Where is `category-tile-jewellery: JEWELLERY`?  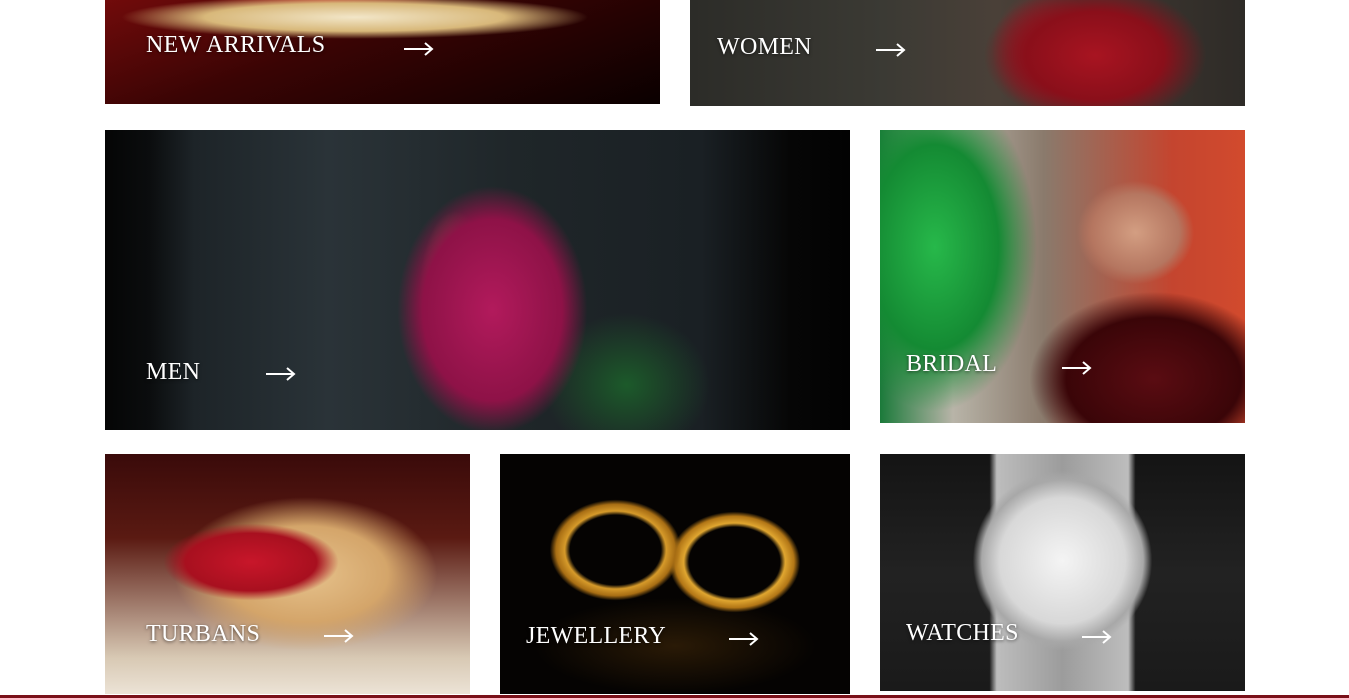
category-tile-jewellery: JEWELLERY is located at coordinates (675, 574).